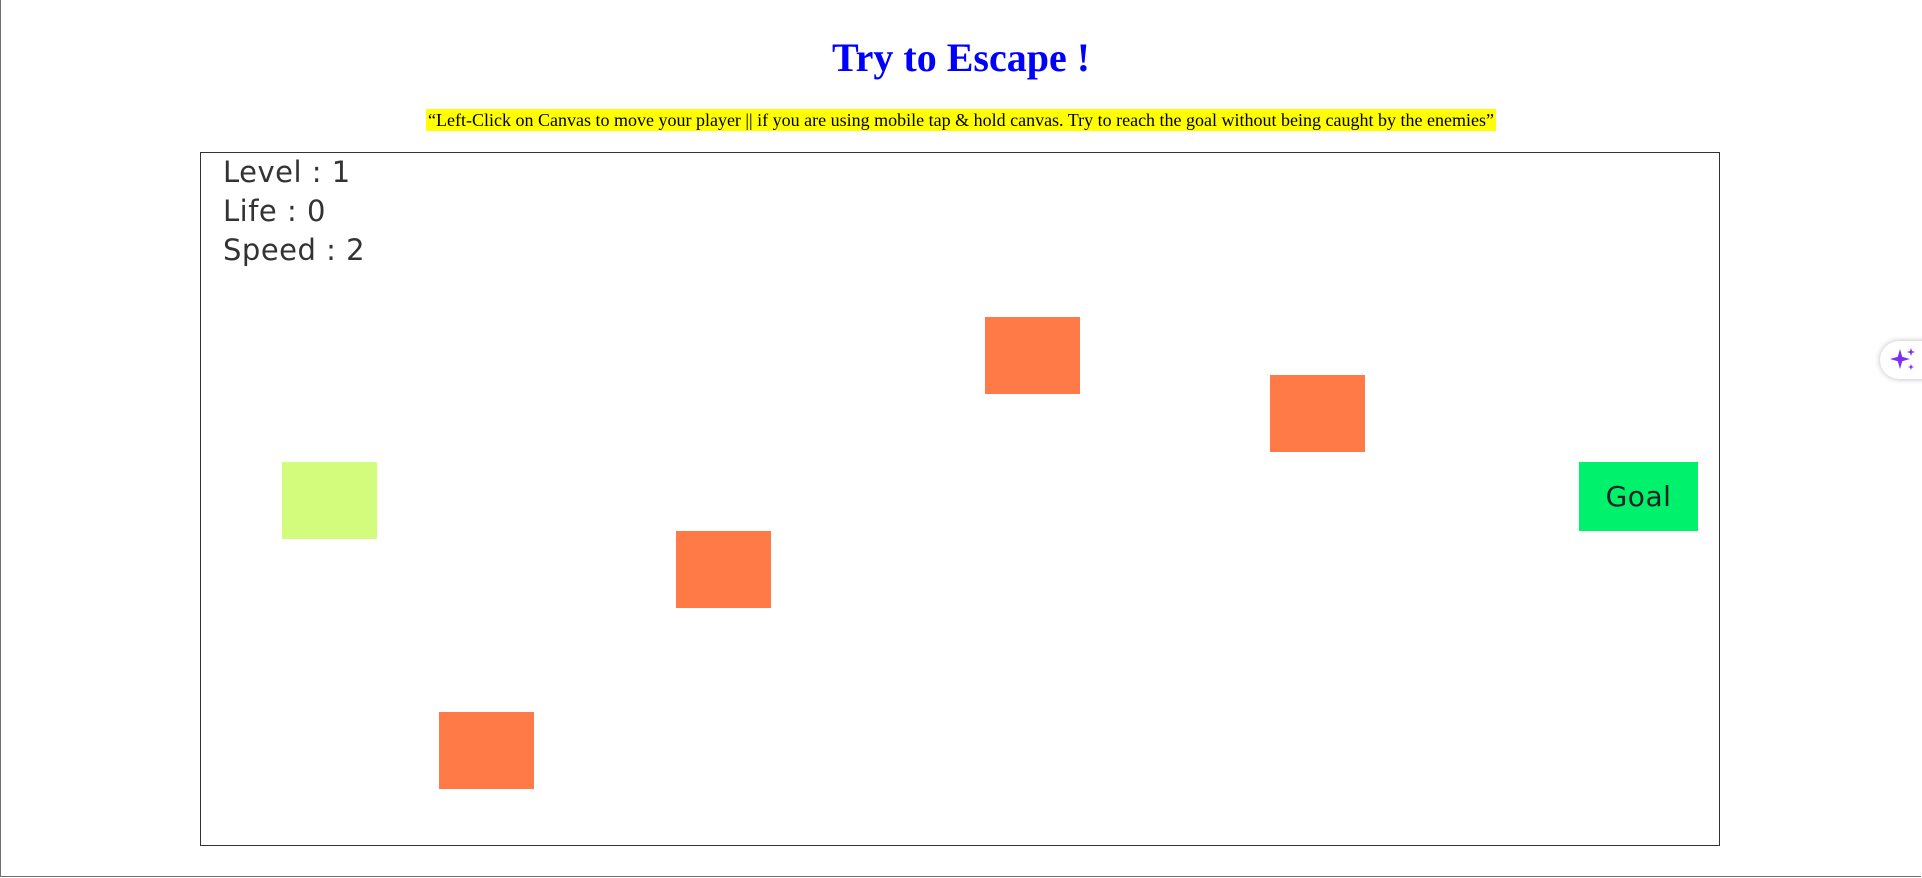 The height and width of the screenshot is (878, 1922). What do you see at coordinates (341, 172) in the screenshot?
I see `hud-level-value: 1` at bounding box center [341, 172].